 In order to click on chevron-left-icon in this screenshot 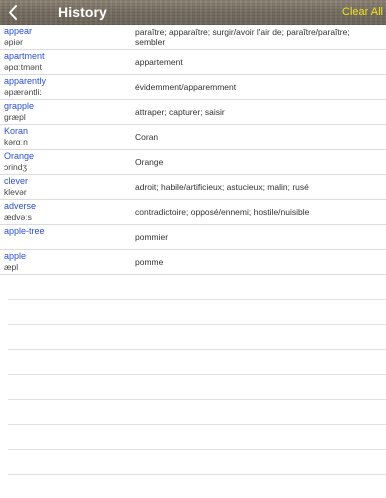, I will do `click(13, 12)`.